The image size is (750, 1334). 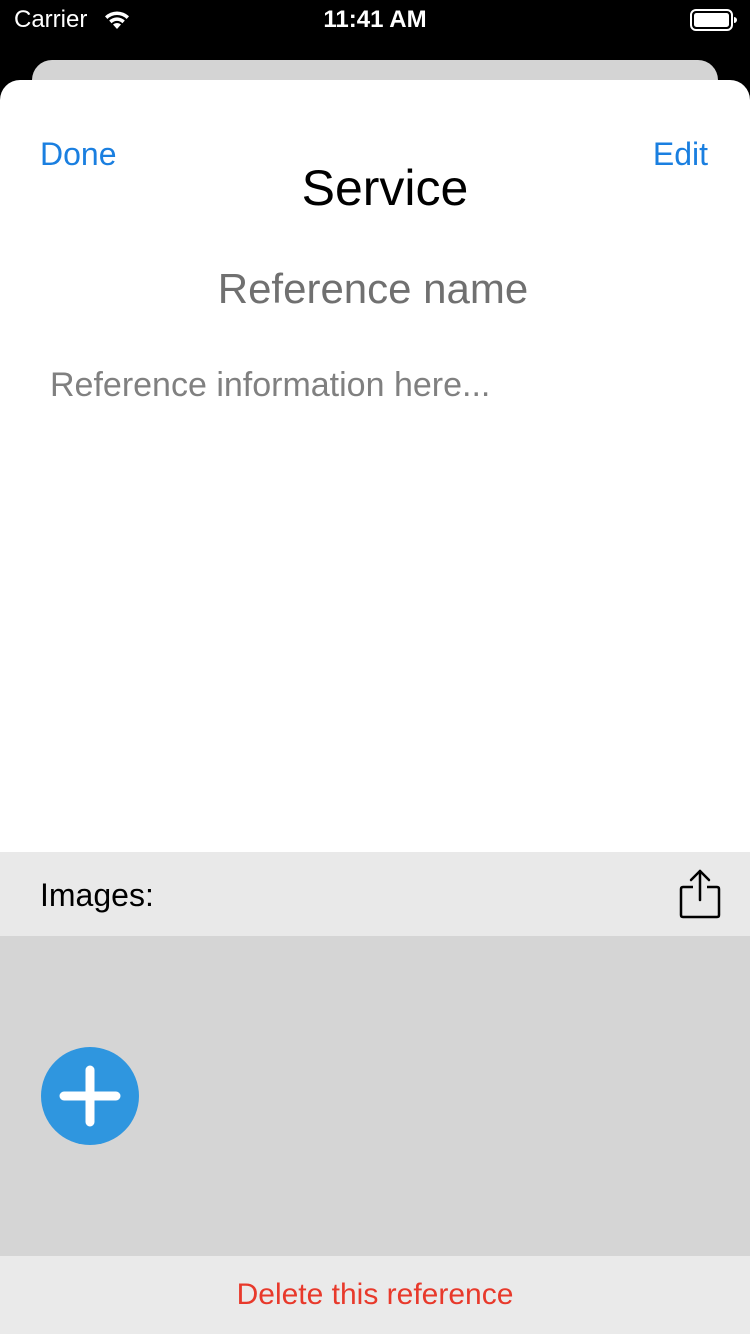 What do you see at coordinates (97, 895) in the screenshot?
I see `images-label: Images:` at bounding box center [97, 895].